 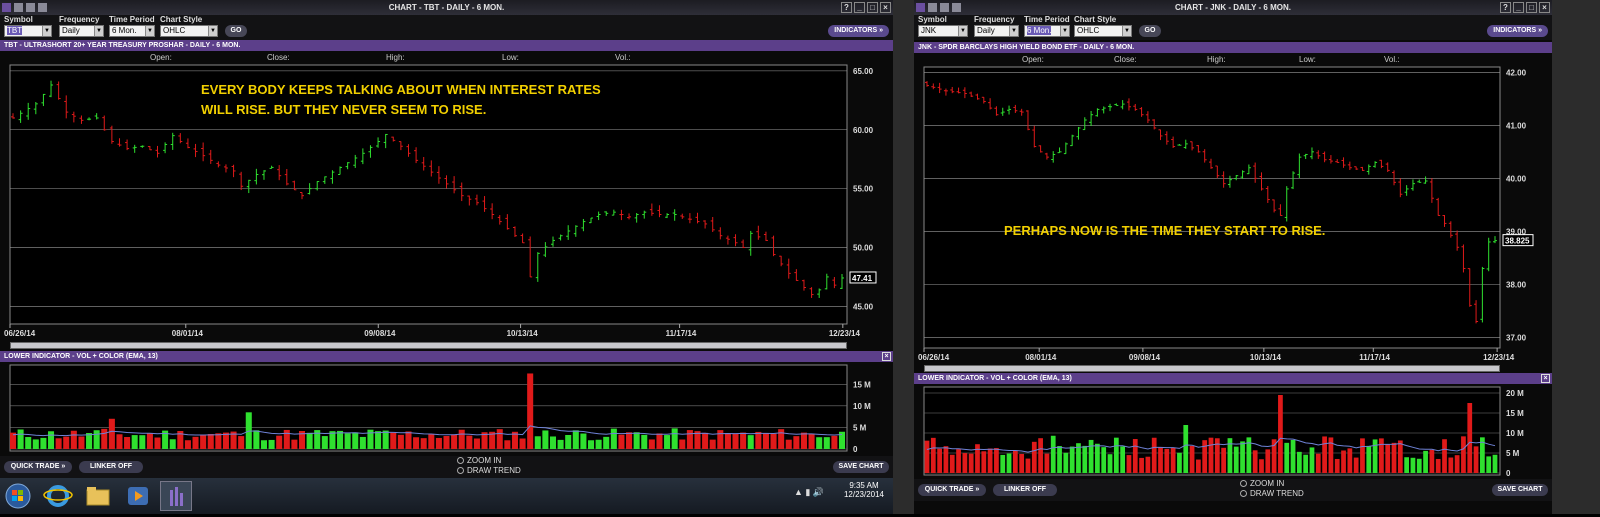 I want to click on tbt-volume-chart: 15 M 10 M 5 M 0, so click(x=446, y=408).